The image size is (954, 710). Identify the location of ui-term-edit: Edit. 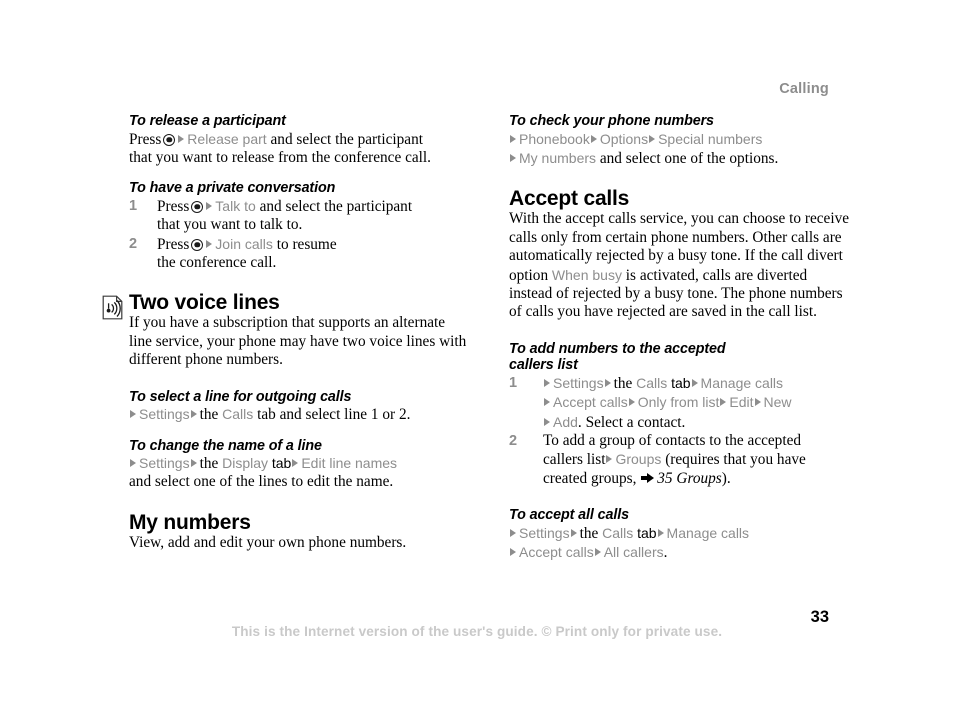
(741, 402).